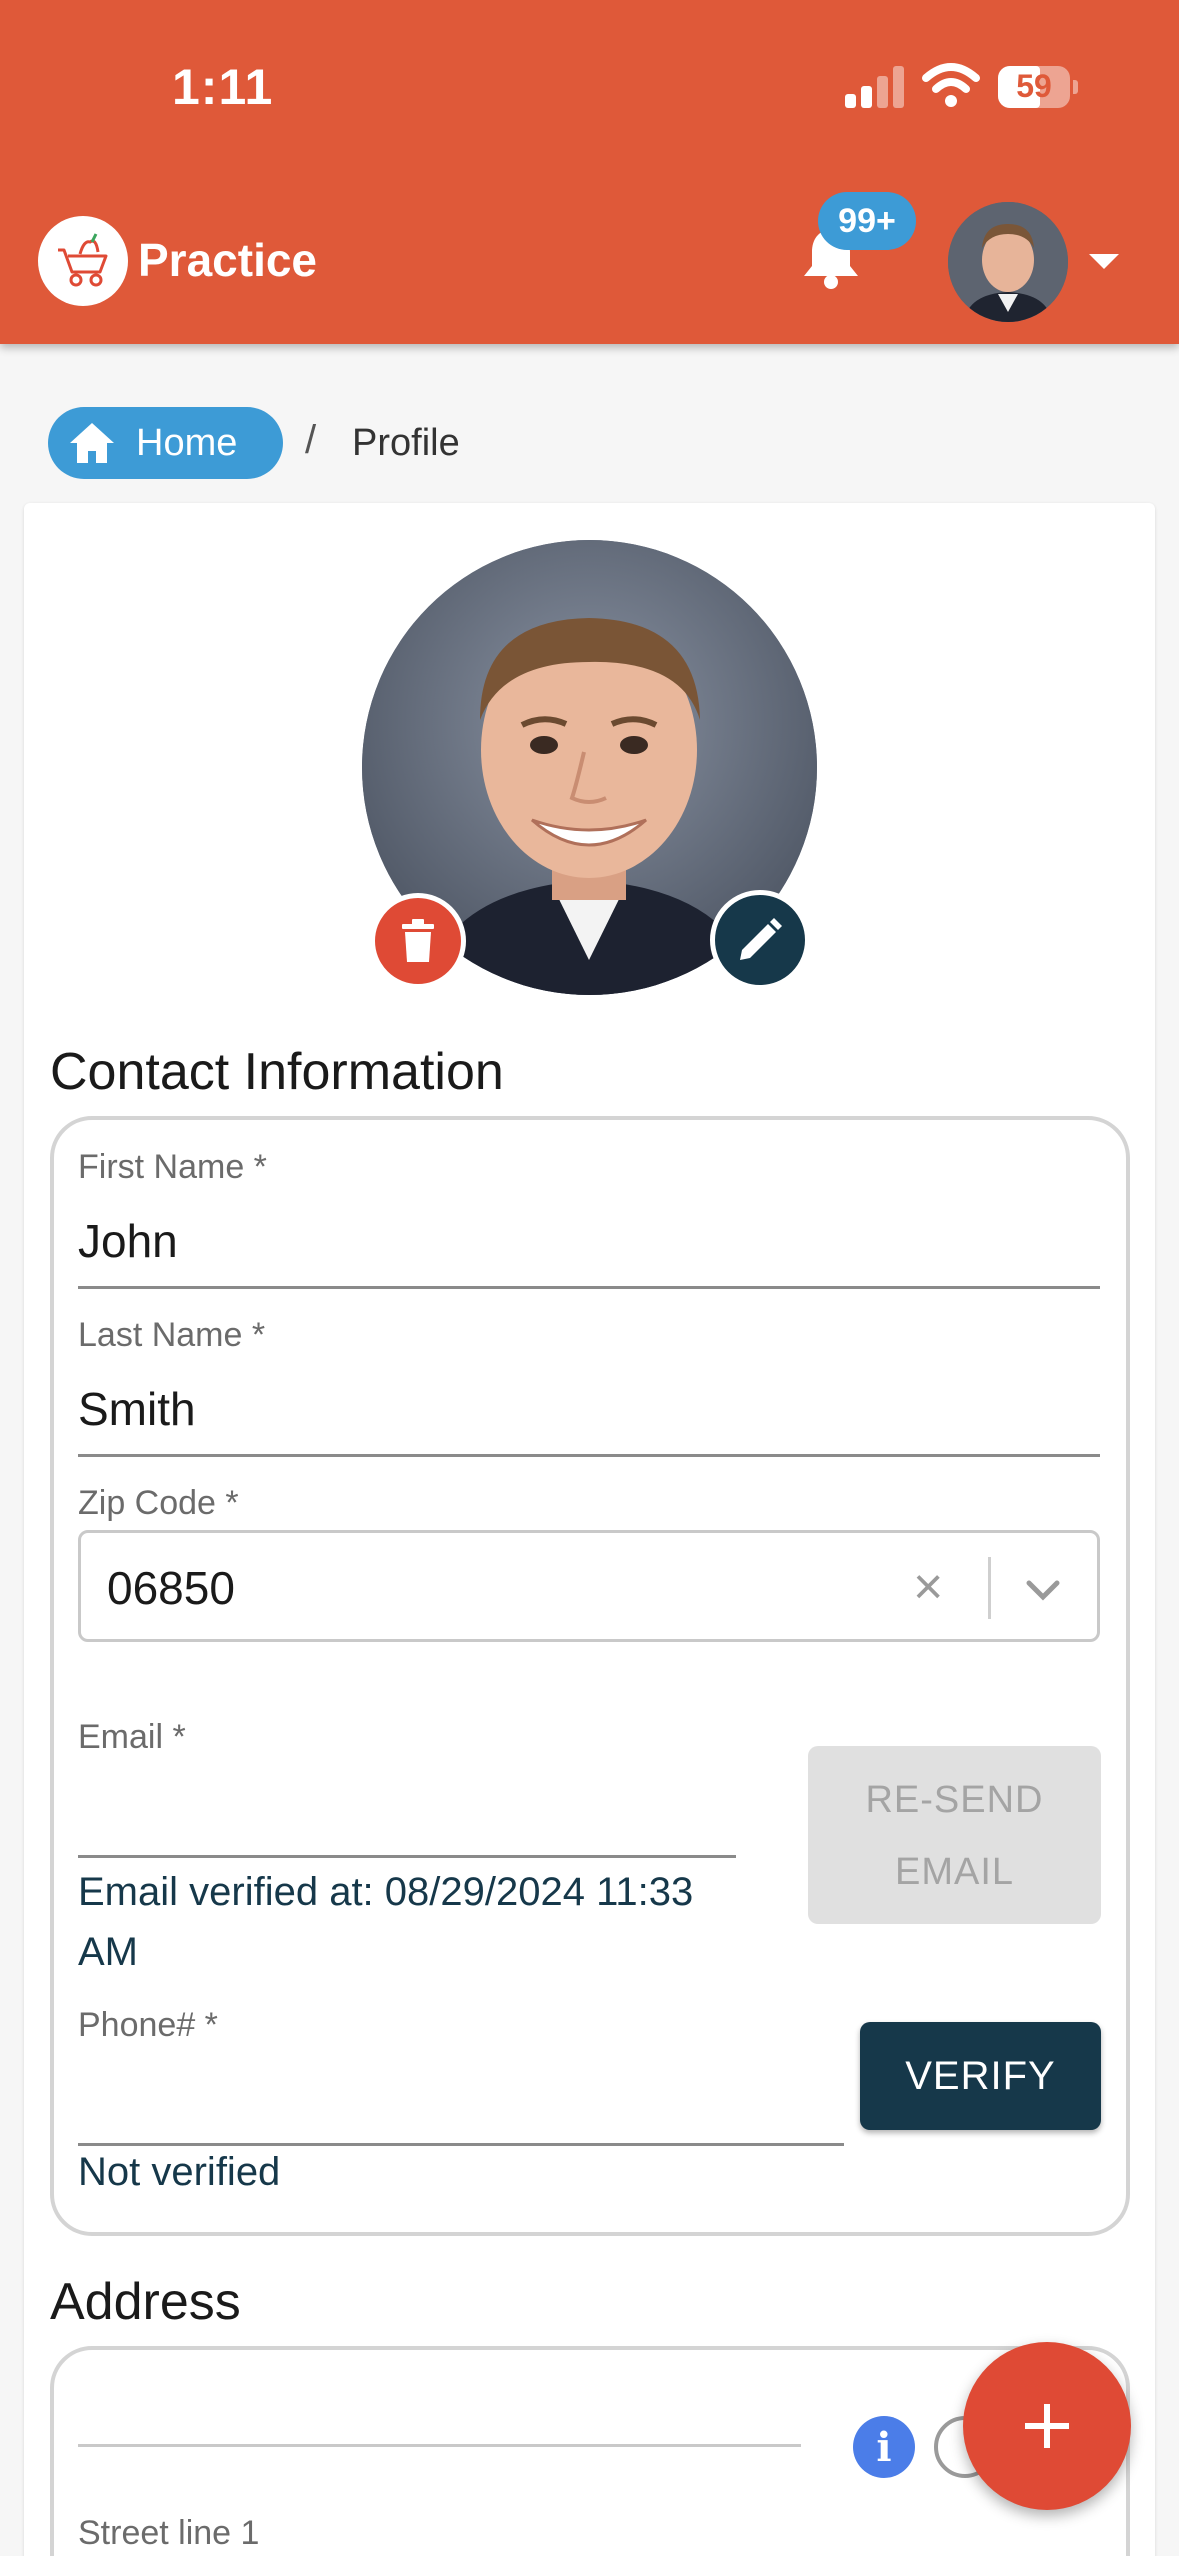 The image size is (1179, 2556). Describe the element at coordinates (223, 87) in the screenshot. I see `status-time: 1:11` at that location.